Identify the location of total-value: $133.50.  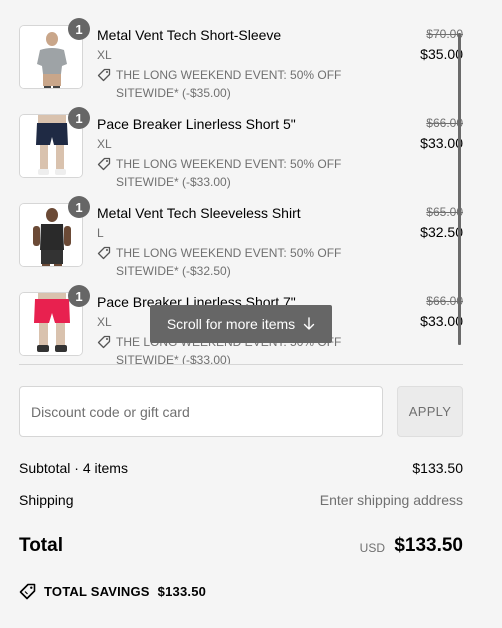
(428, 545).